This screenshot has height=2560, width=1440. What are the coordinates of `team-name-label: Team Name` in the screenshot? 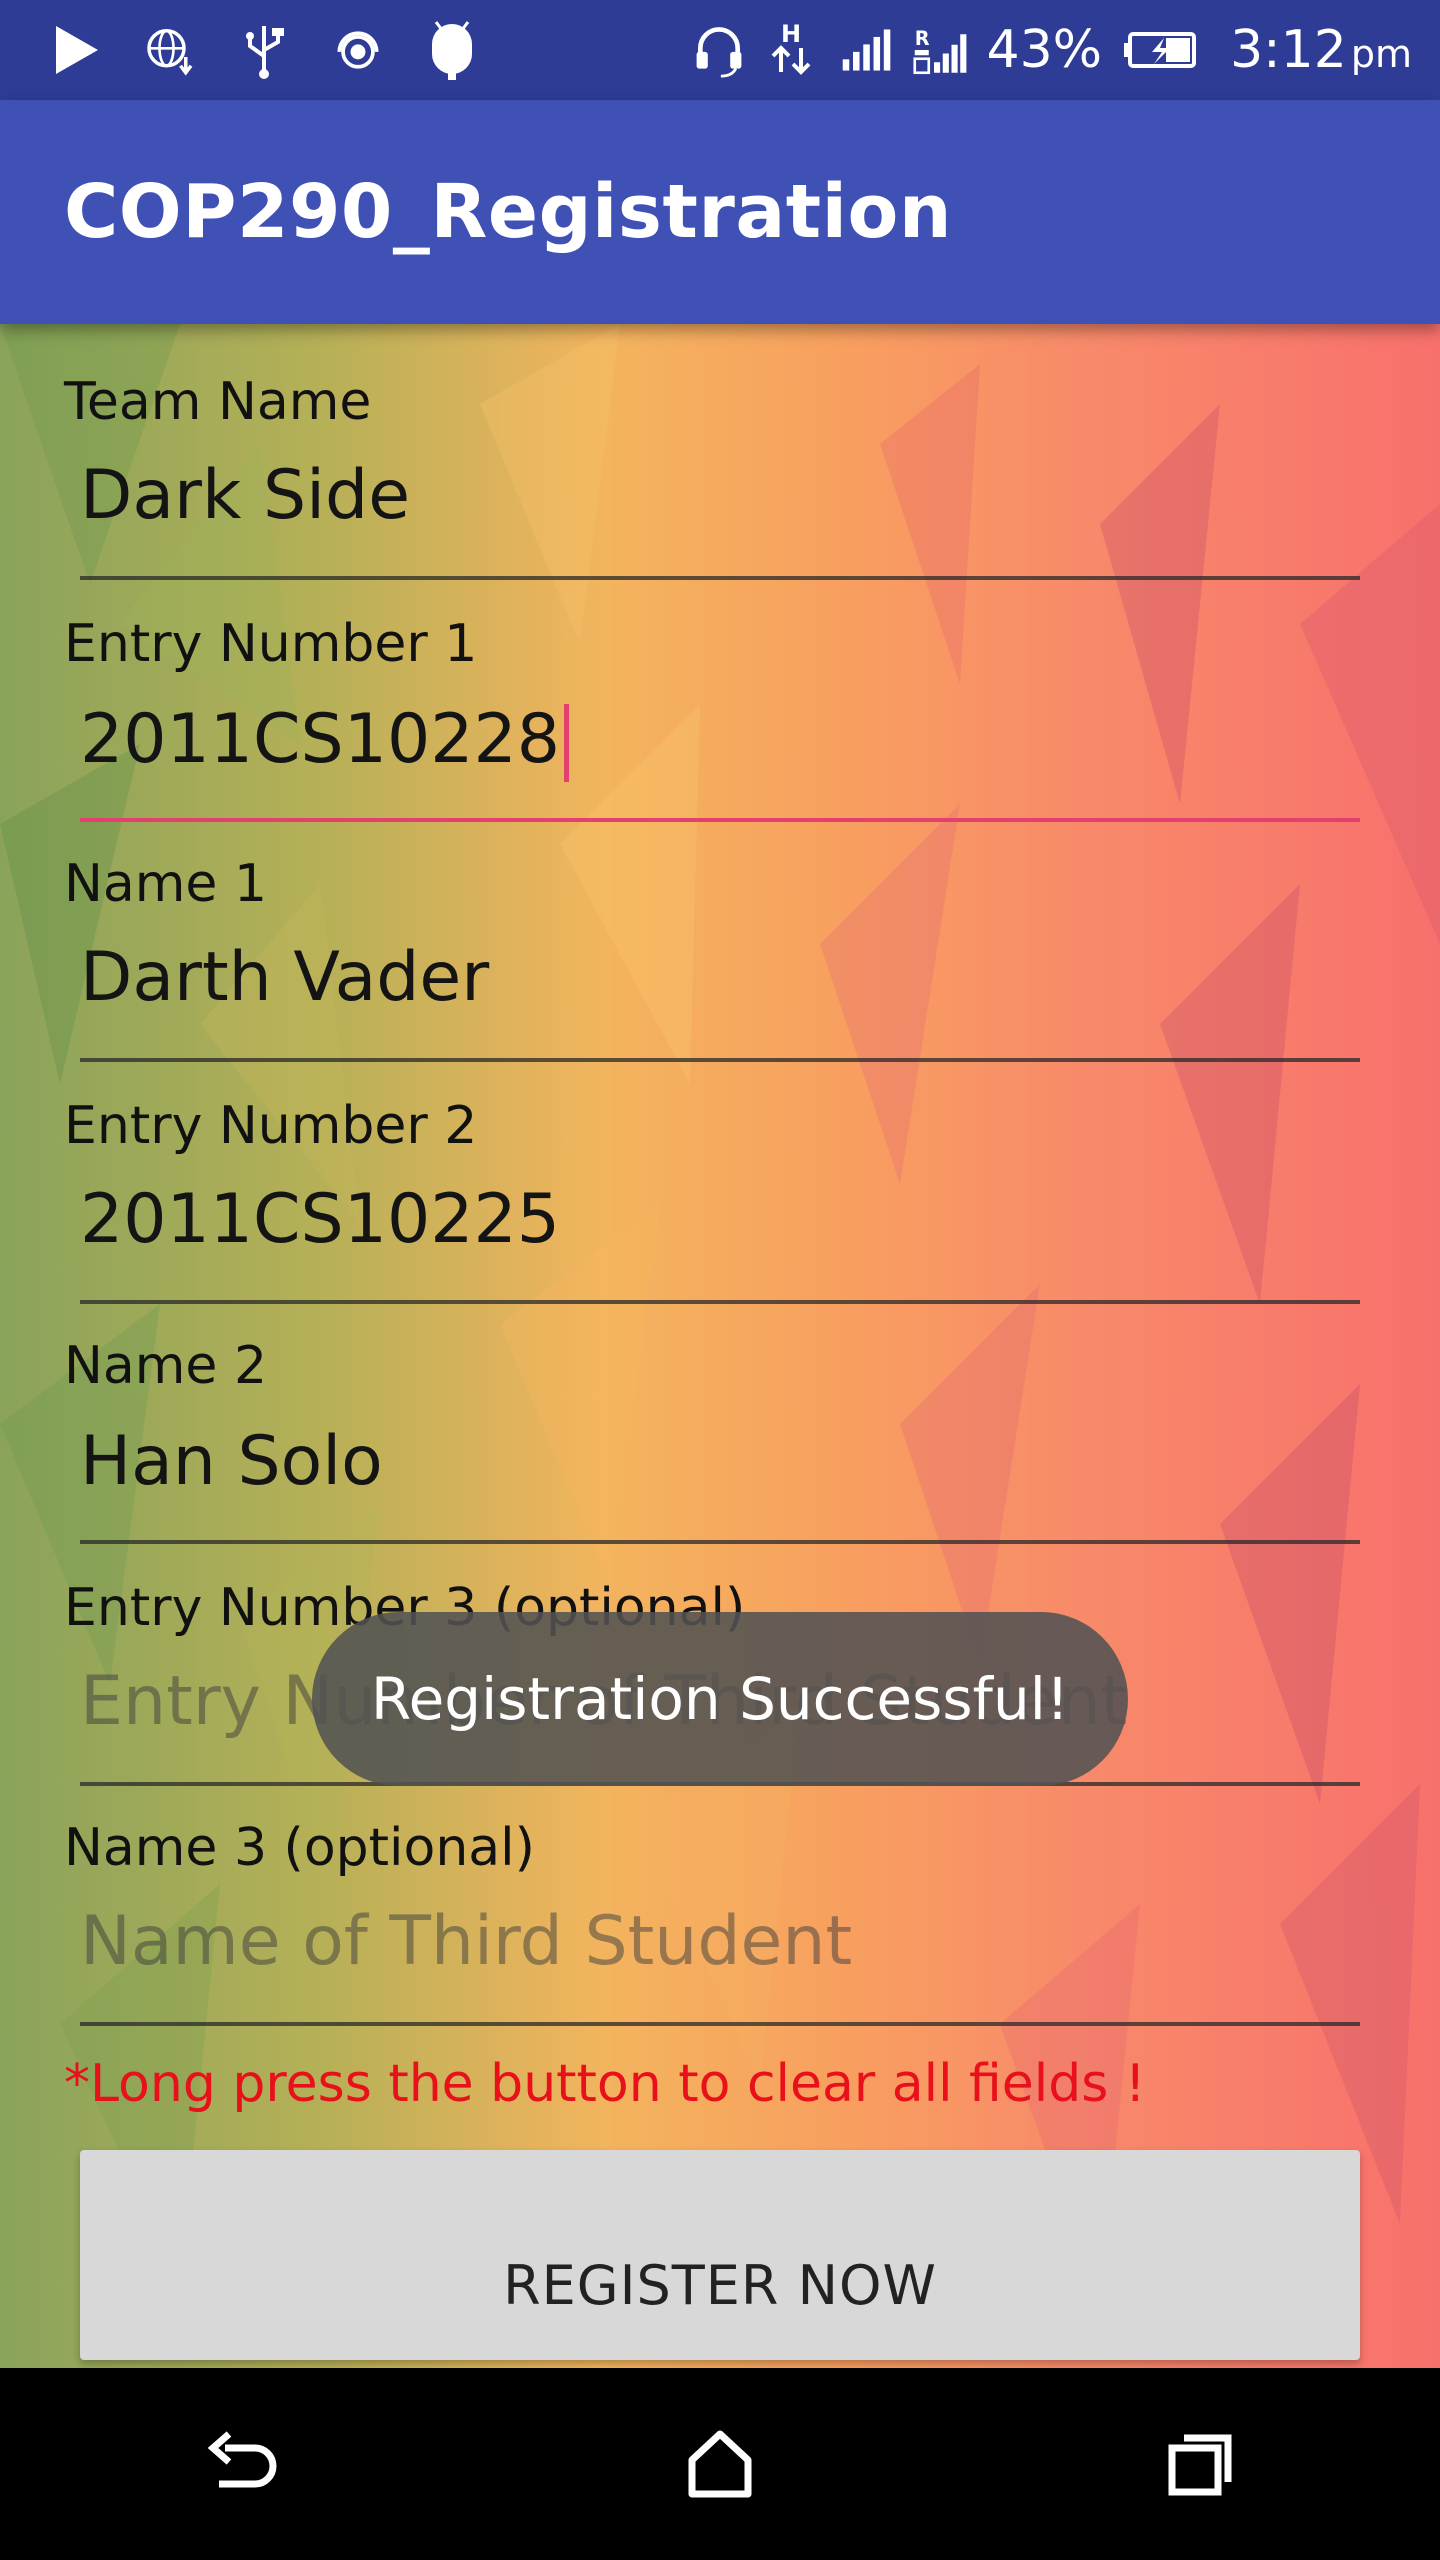 It's located at (218, 402).